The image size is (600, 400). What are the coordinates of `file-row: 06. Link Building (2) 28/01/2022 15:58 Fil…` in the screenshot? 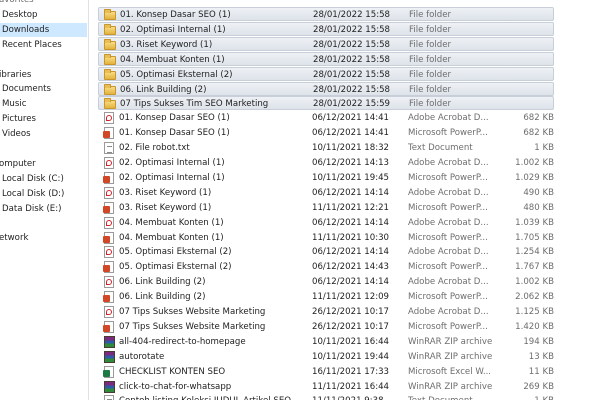 It's located at (326, 89).